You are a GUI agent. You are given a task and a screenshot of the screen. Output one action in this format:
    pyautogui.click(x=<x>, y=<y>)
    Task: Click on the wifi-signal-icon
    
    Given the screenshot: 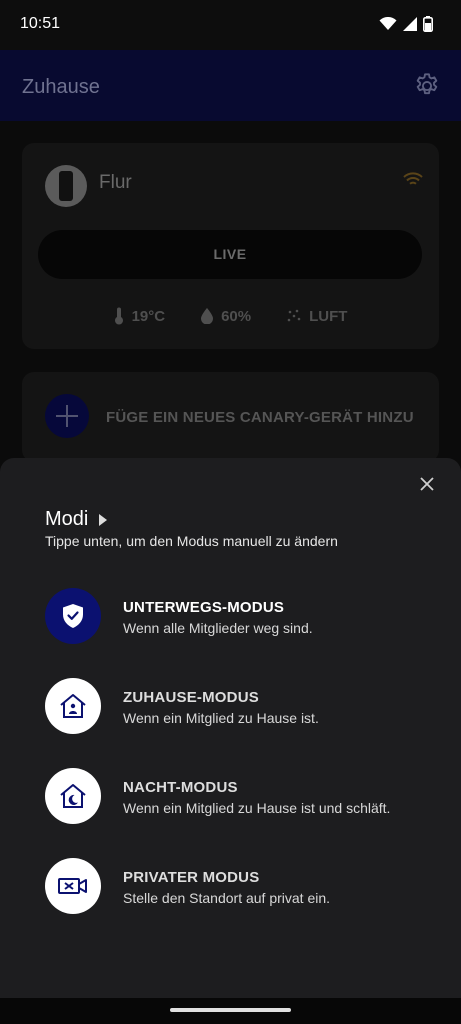 What is the action you would take?
    pyautogui.click(x=413, y=178)
    